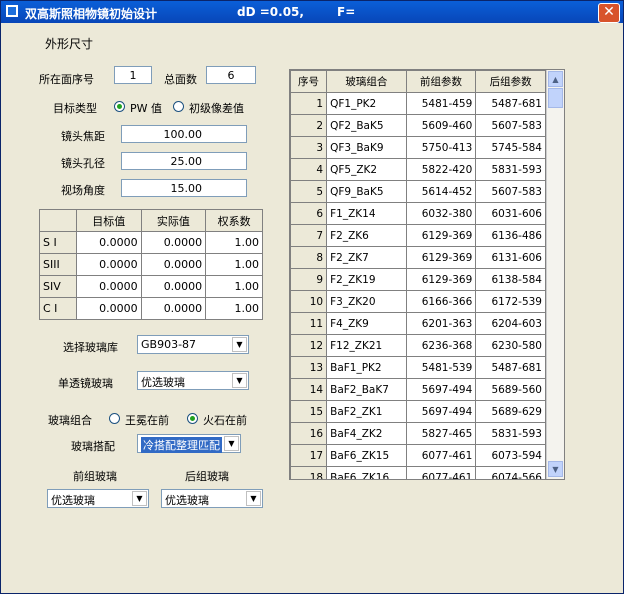  I want to click on rear-params-cell: 5487-681, so click(510, 103).